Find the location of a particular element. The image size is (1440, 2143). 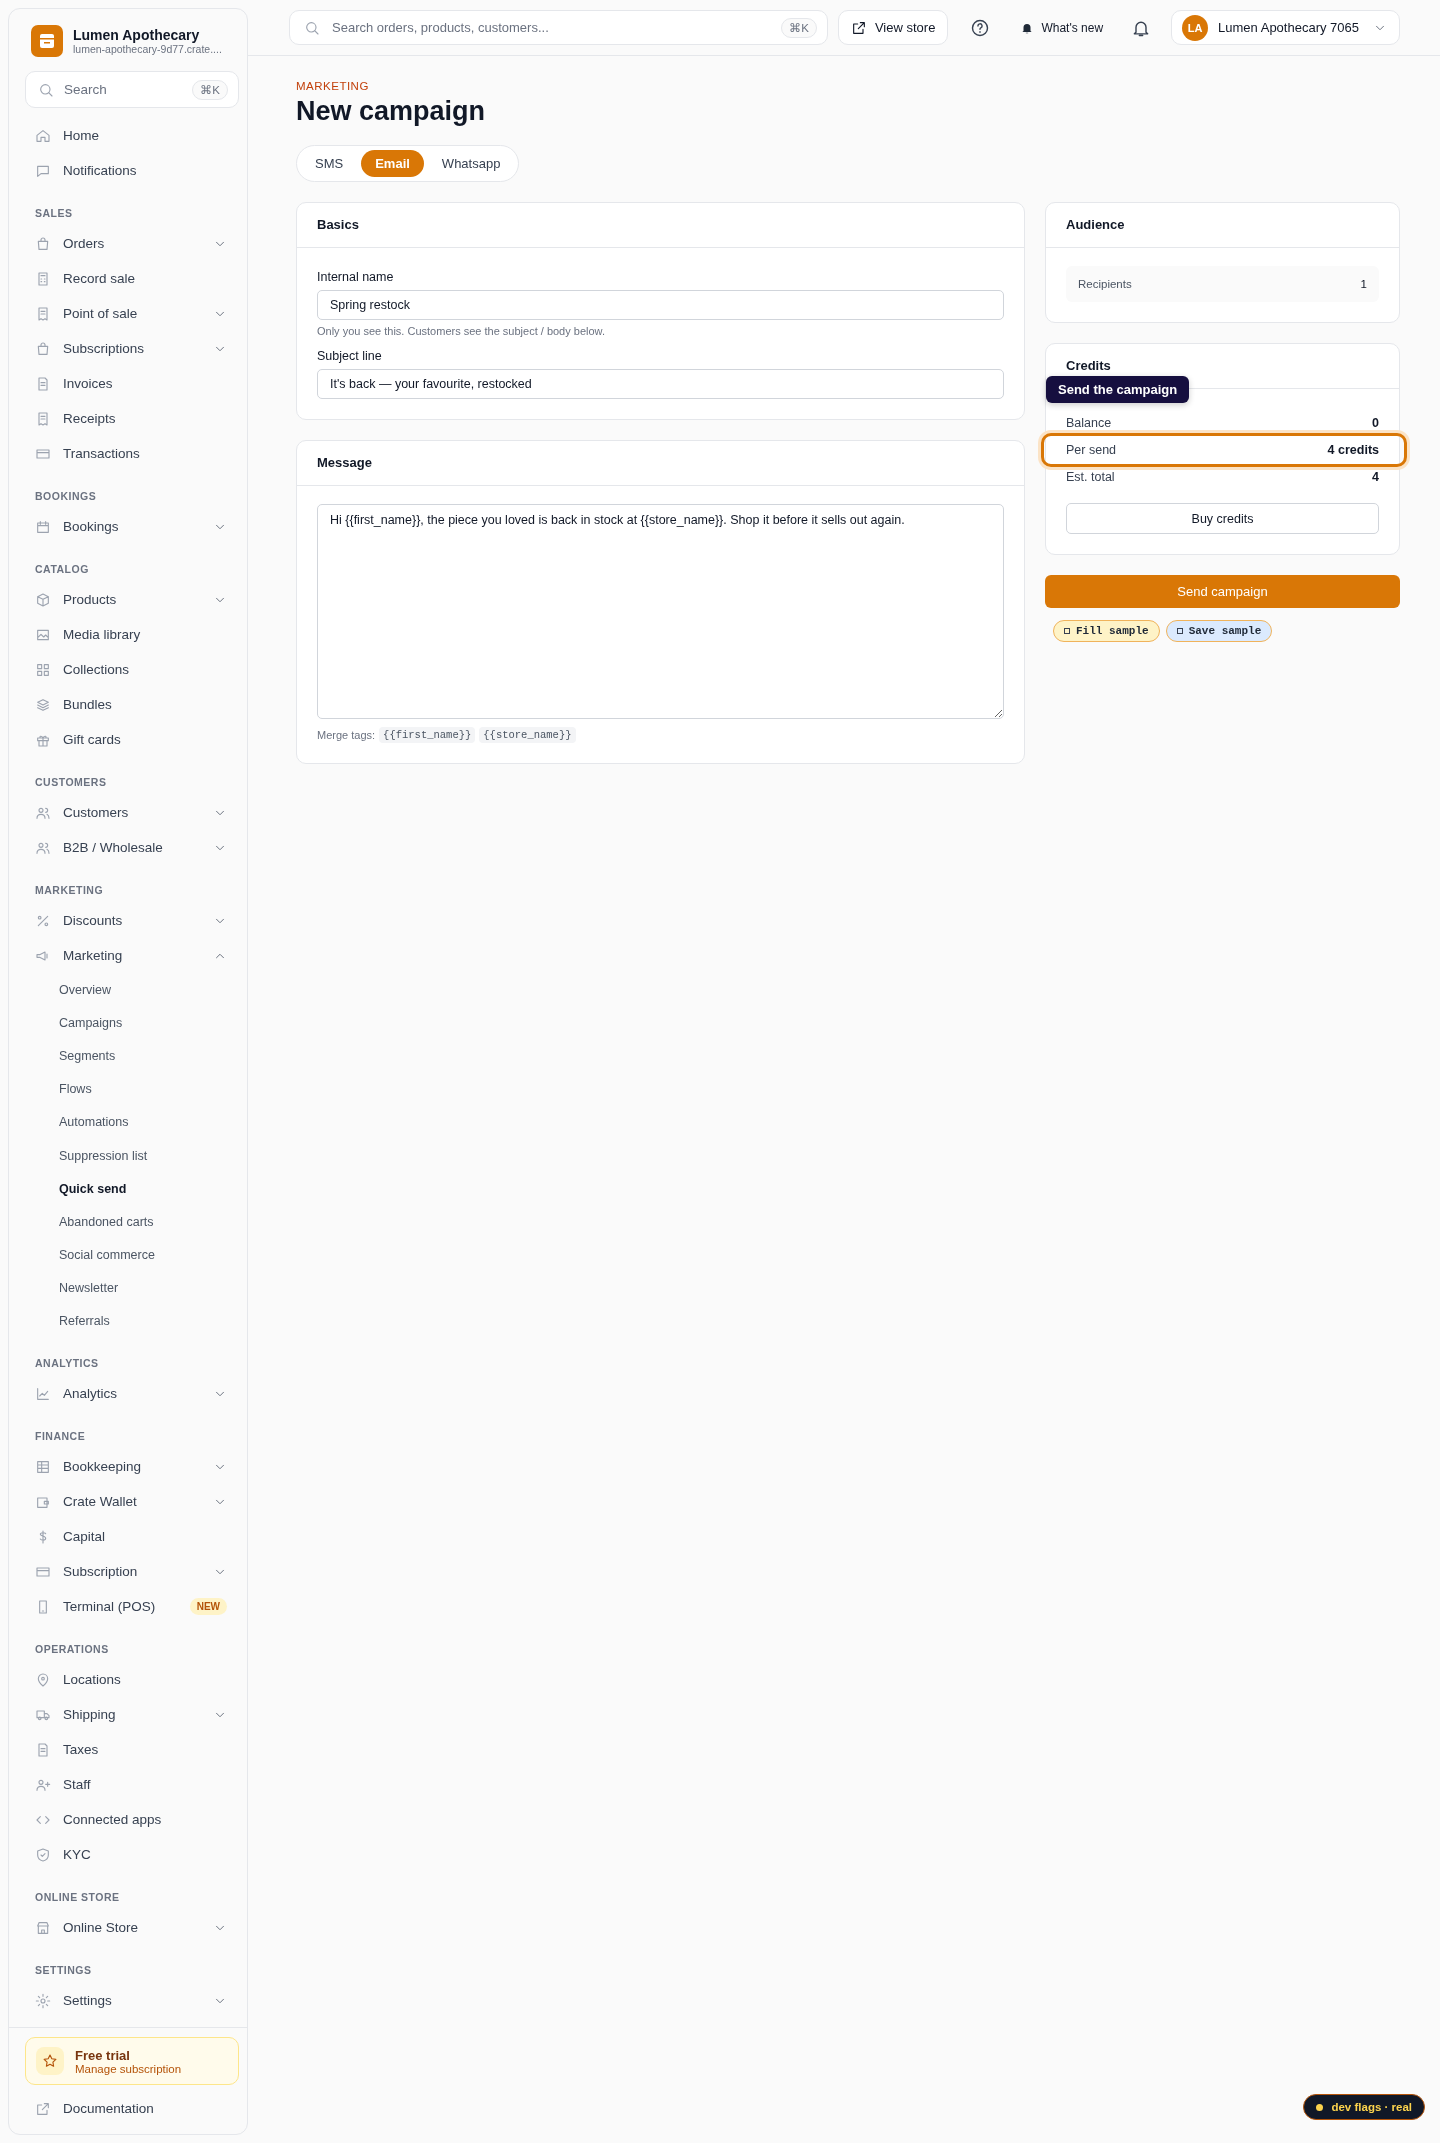

nav-item: Bundles is located at coordinates (128, 704).